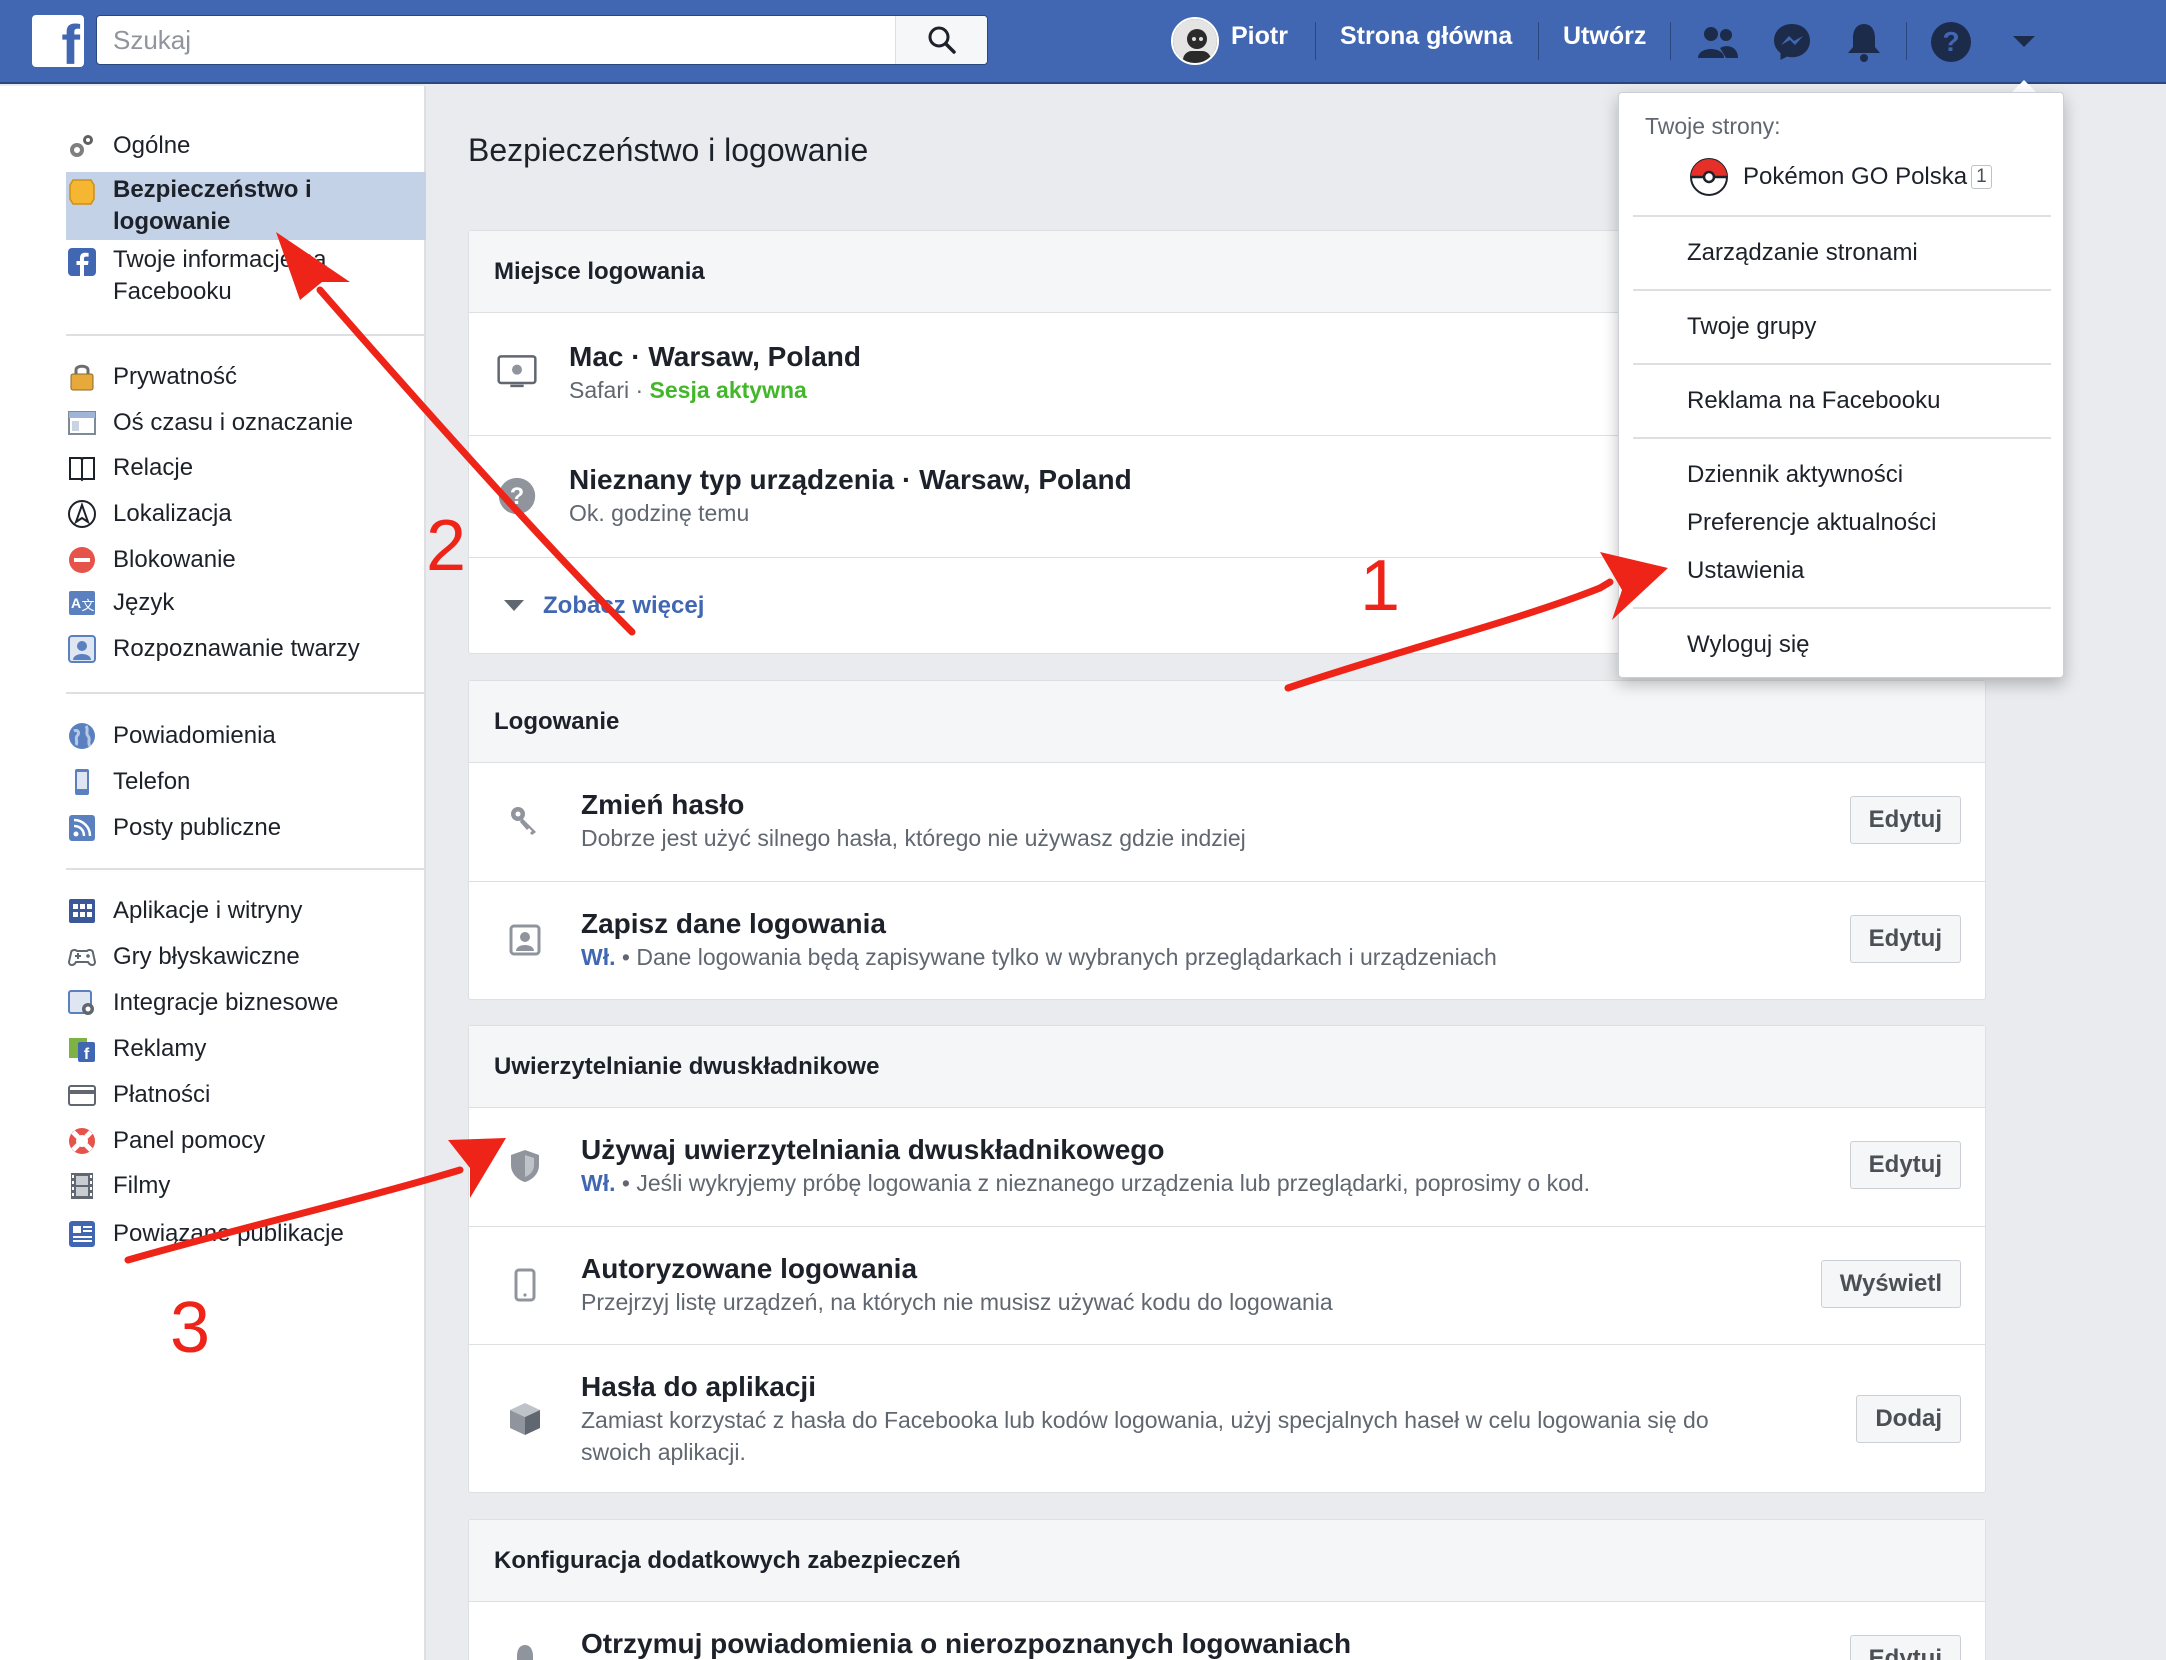 This screenshot has height=1660, width=2166. Describe the element at coordinates (129, 468) in the screenshot. I see `sidebar-item-relations: Relacje` at that location.